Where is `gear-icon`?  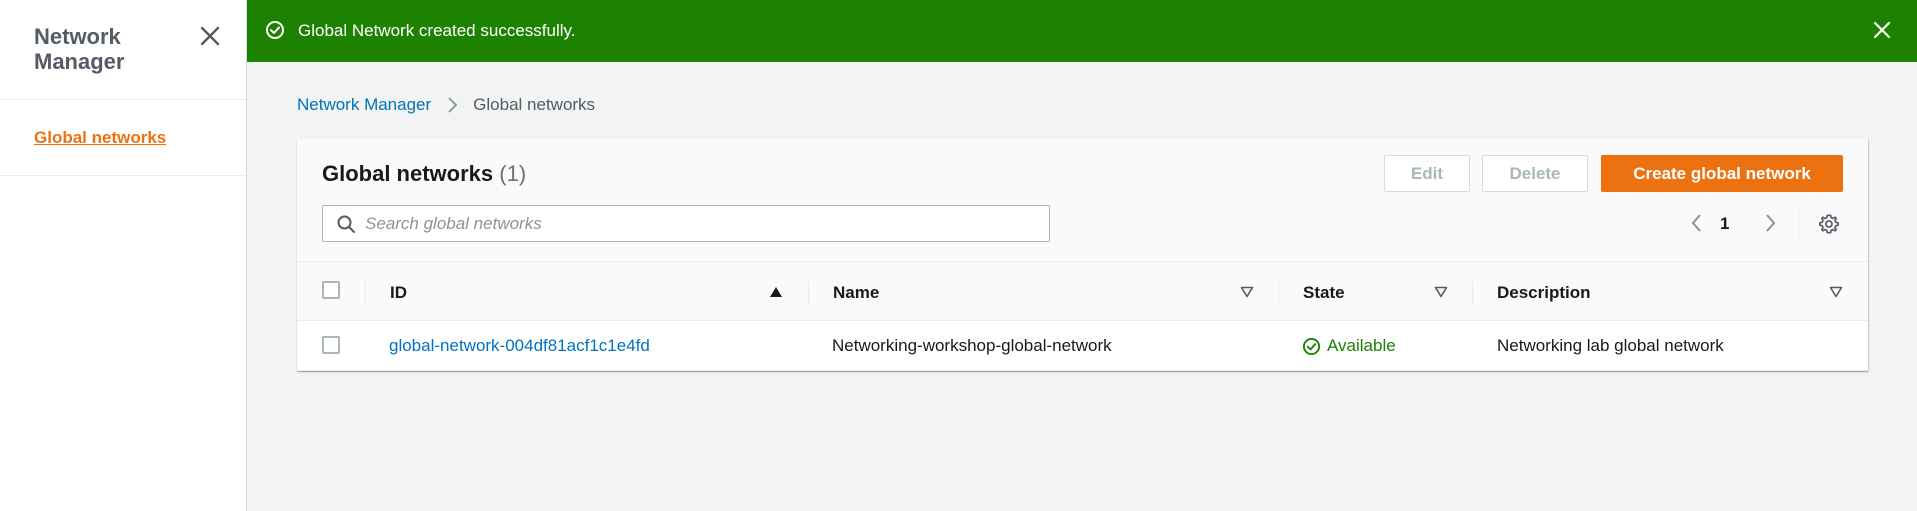 gear-icon is located at coordinates (1829, 224).